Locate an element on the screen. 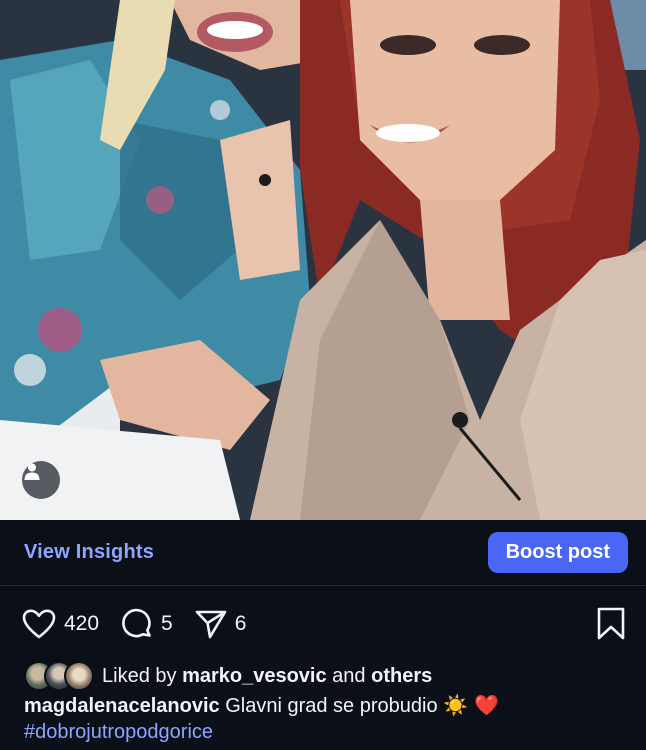 The width and height of the screenshot is (646, 750). like-action: 420 is located at coordinates (60, 624).